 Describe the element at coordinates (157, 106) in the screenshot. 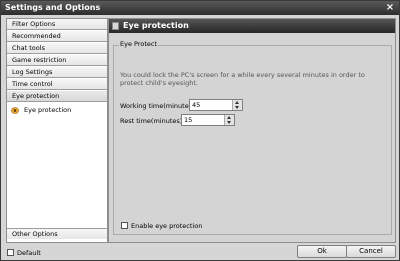

I see `working-time-label: Working time(minutes)` at that location.